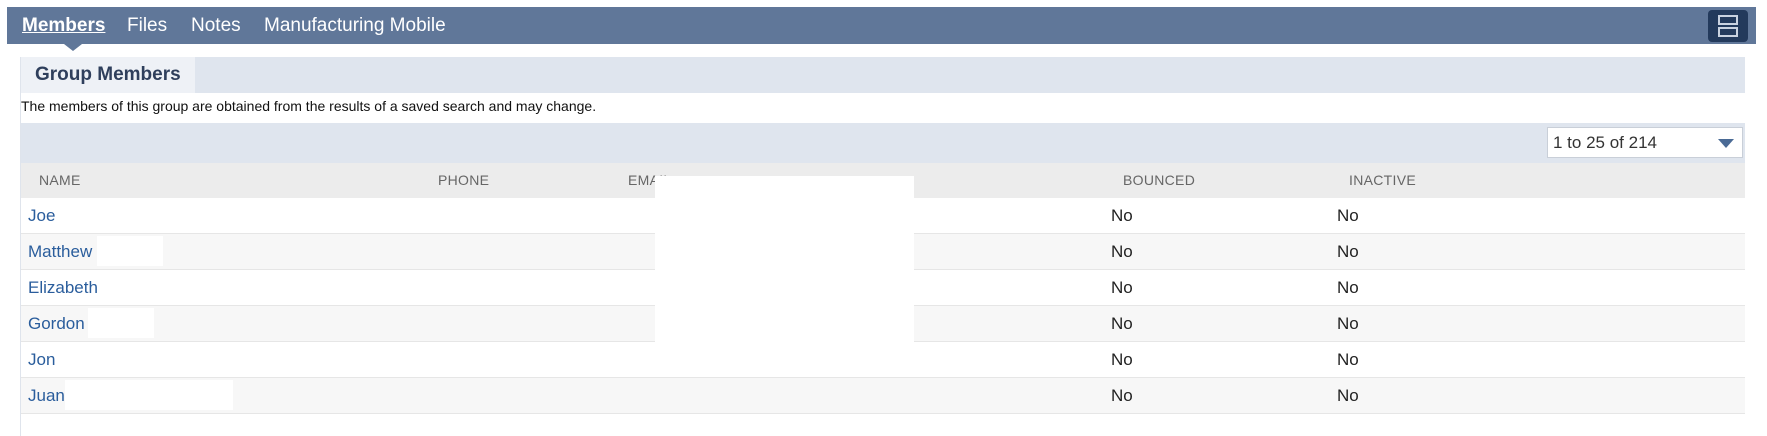 The image size is (1767, 436). Describe the element at coordinates (108, 75) in the screenshot. I see `section-title: Group Members` at that location.